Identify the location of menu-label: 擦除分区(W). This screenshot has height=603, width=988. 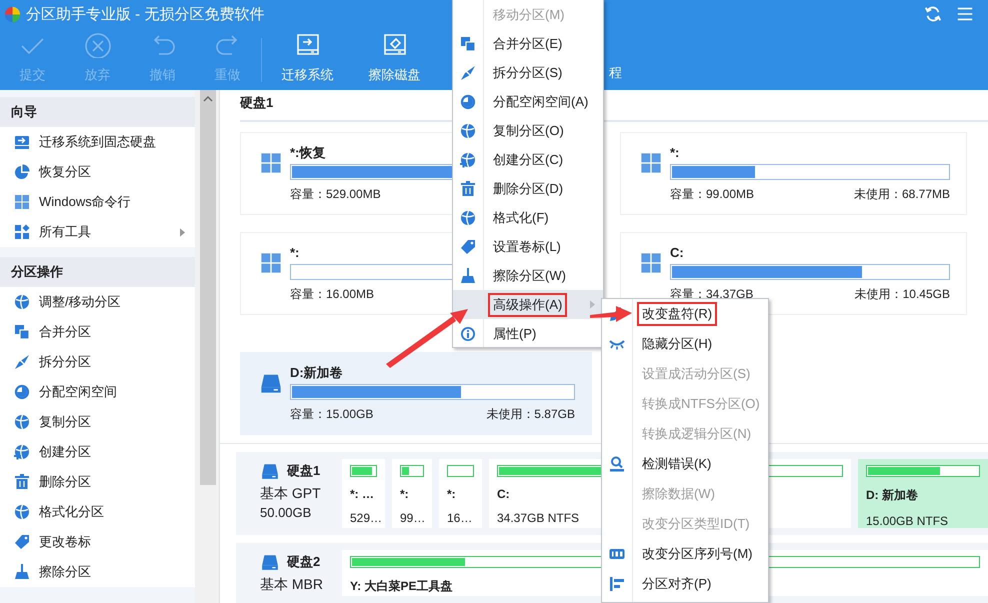
(529, 275).